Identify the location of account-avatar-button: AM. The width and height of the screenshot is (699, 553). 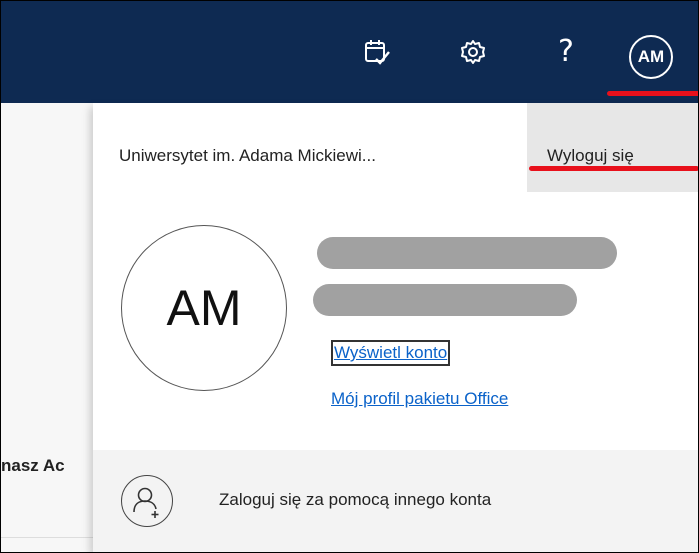
(651, 57).